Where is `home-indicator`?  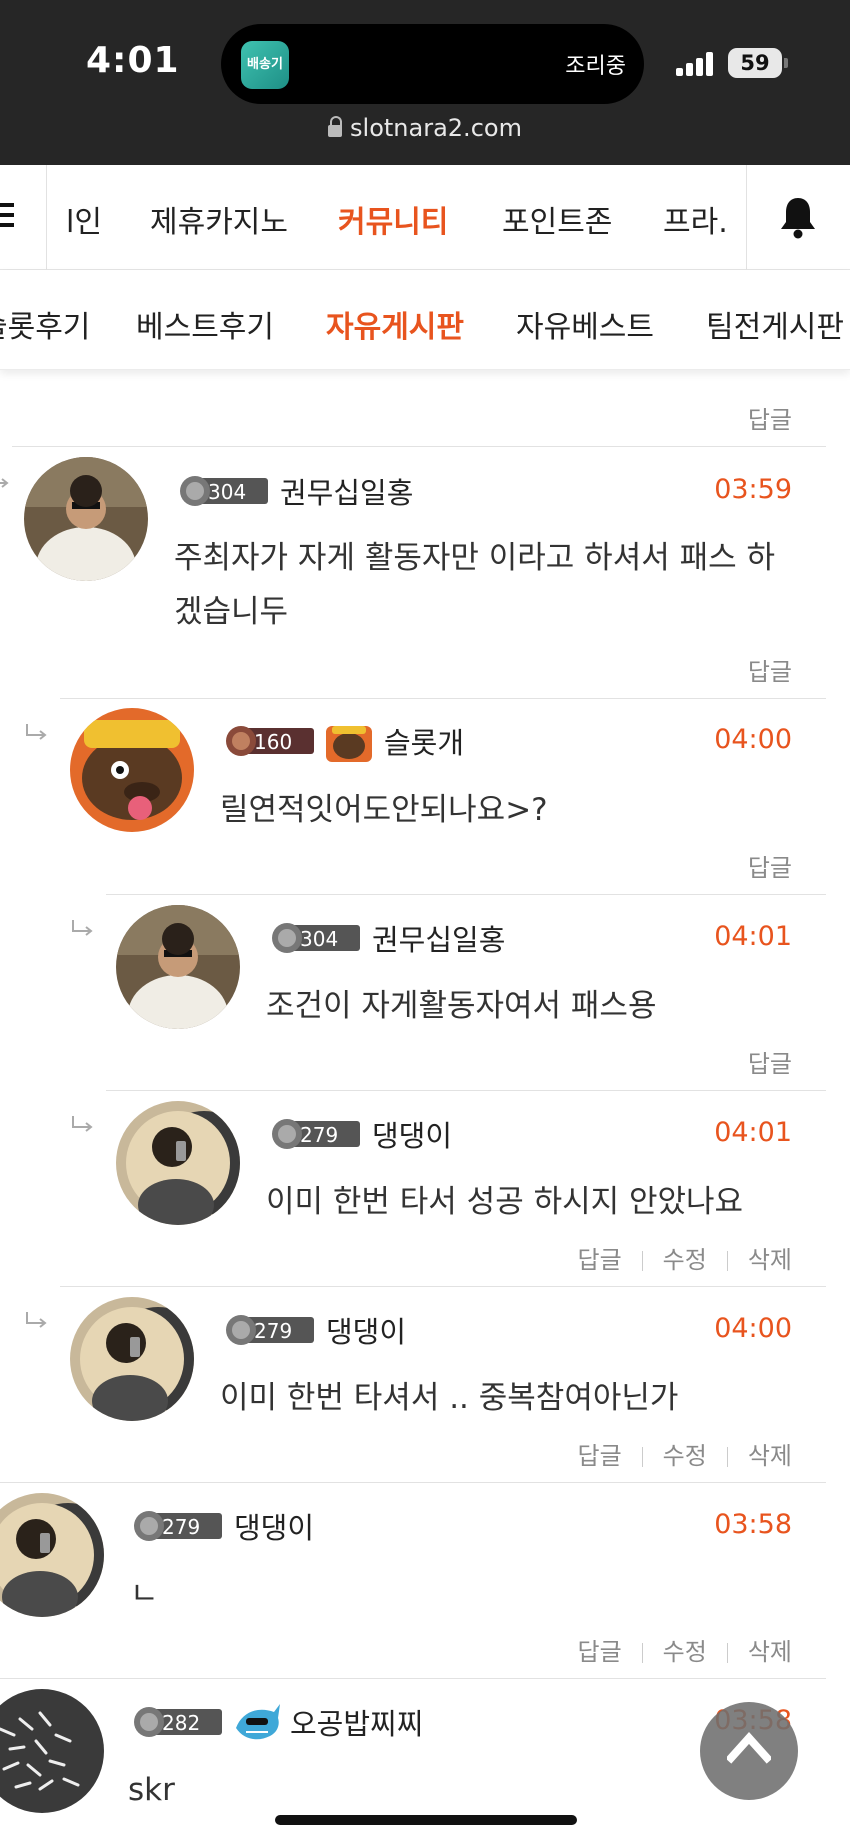
home-indicator is located at coordinates (426, 1820).